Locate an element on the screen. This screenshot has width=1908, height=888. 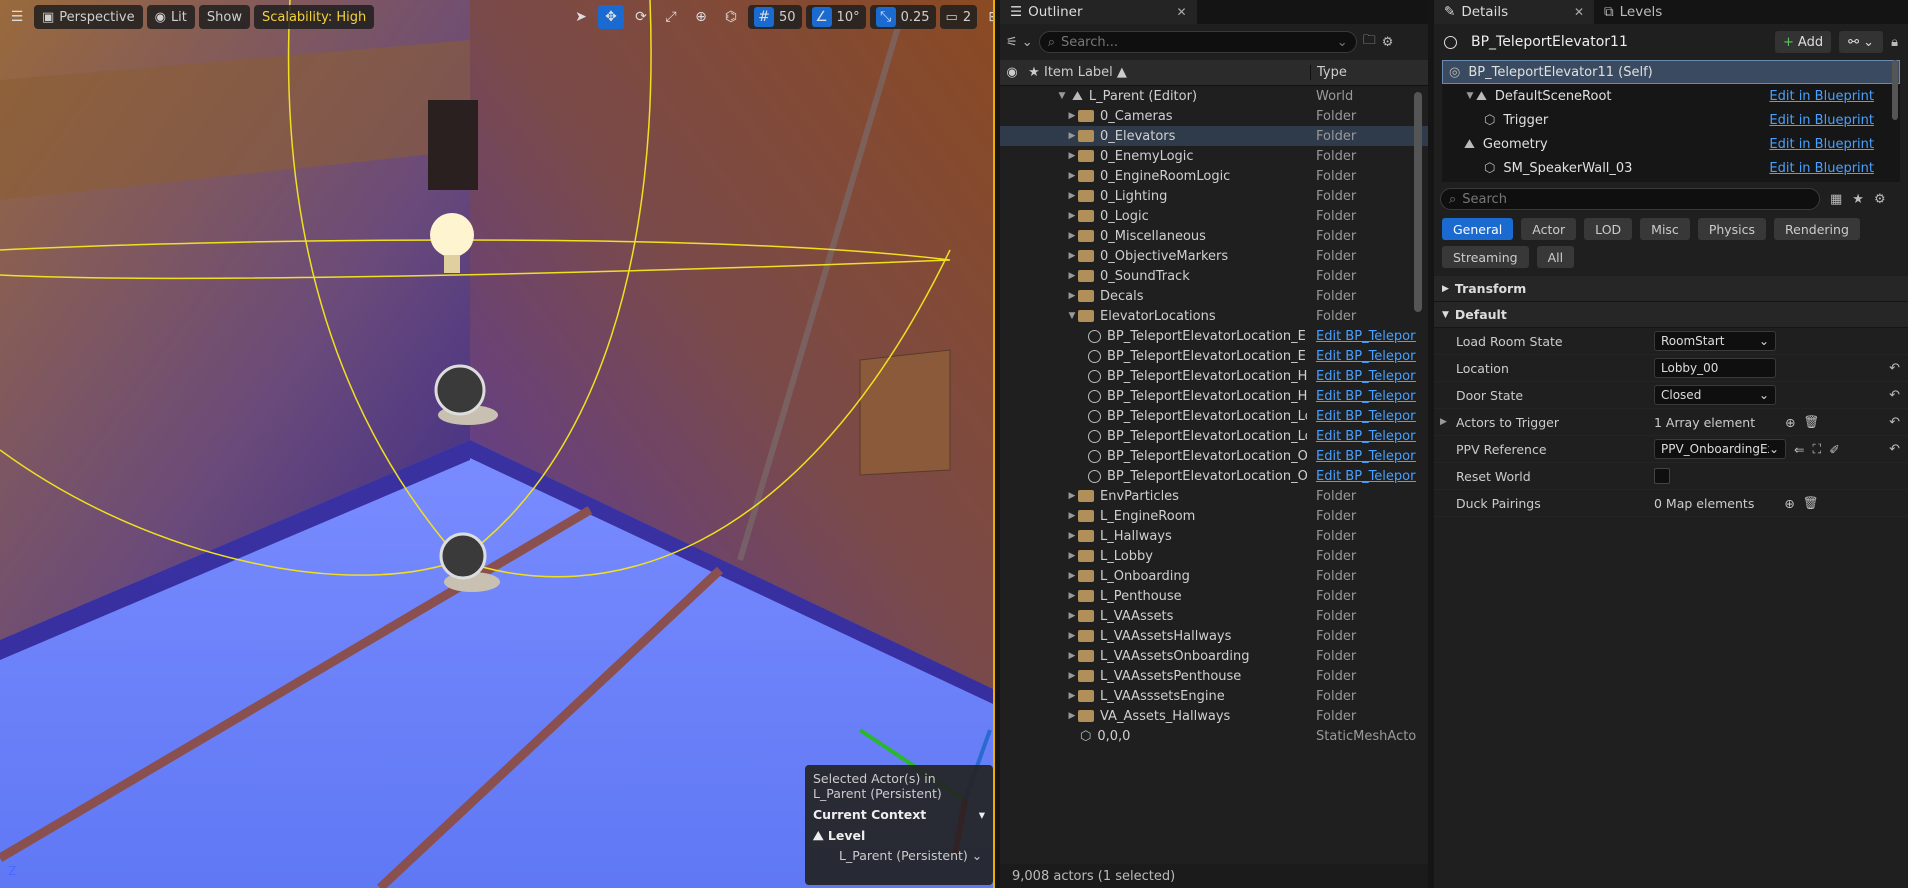
location-input: Lobby_00 is located at coordinates (1715, 368).